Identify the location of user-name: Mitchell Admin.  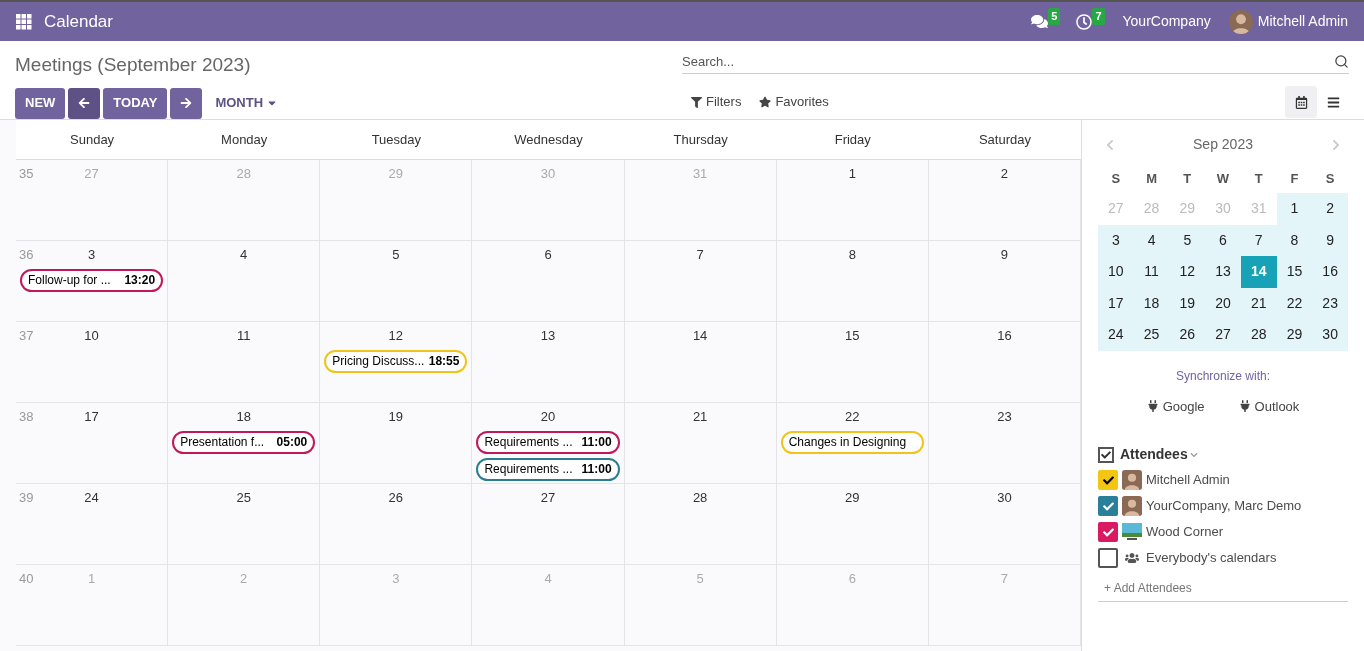
(1302, 21).